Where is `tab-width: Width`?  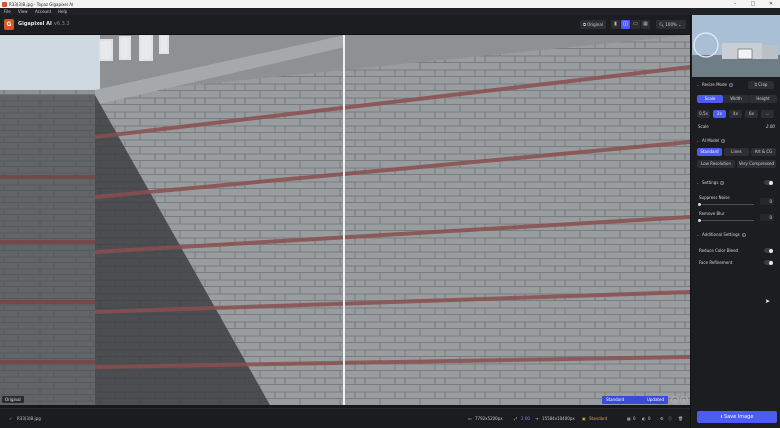 tab-width: Width is located at coordinates (736, 99).